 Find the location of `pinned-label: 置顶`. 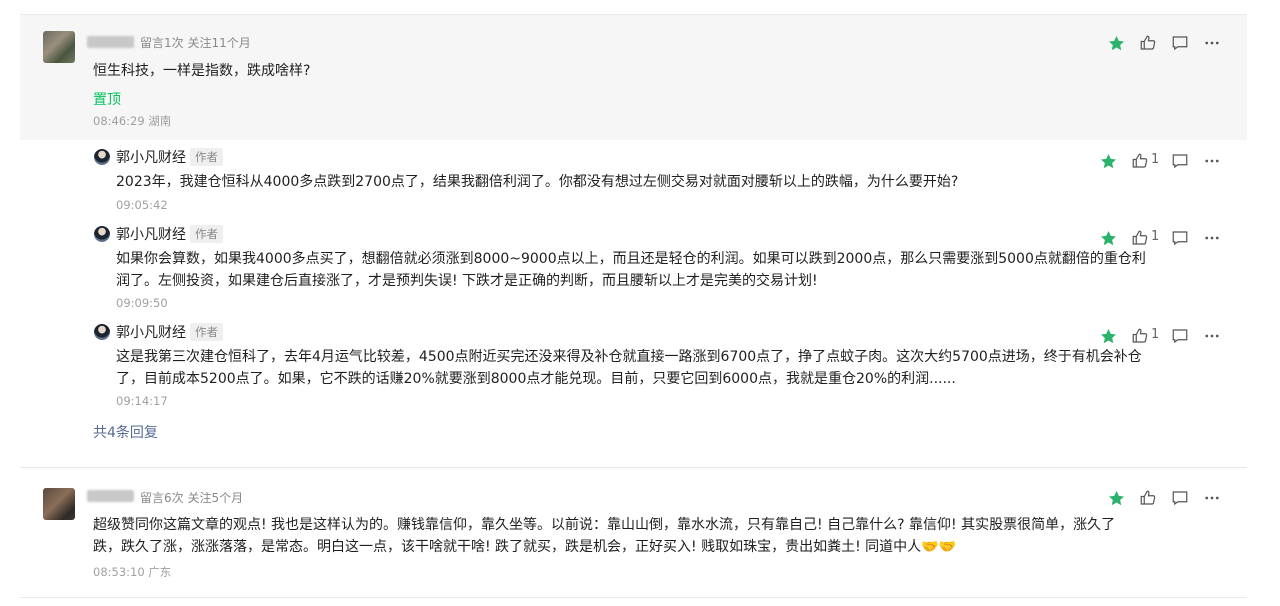

pinned-label: 置顶 is located at coordinates (107, 99).